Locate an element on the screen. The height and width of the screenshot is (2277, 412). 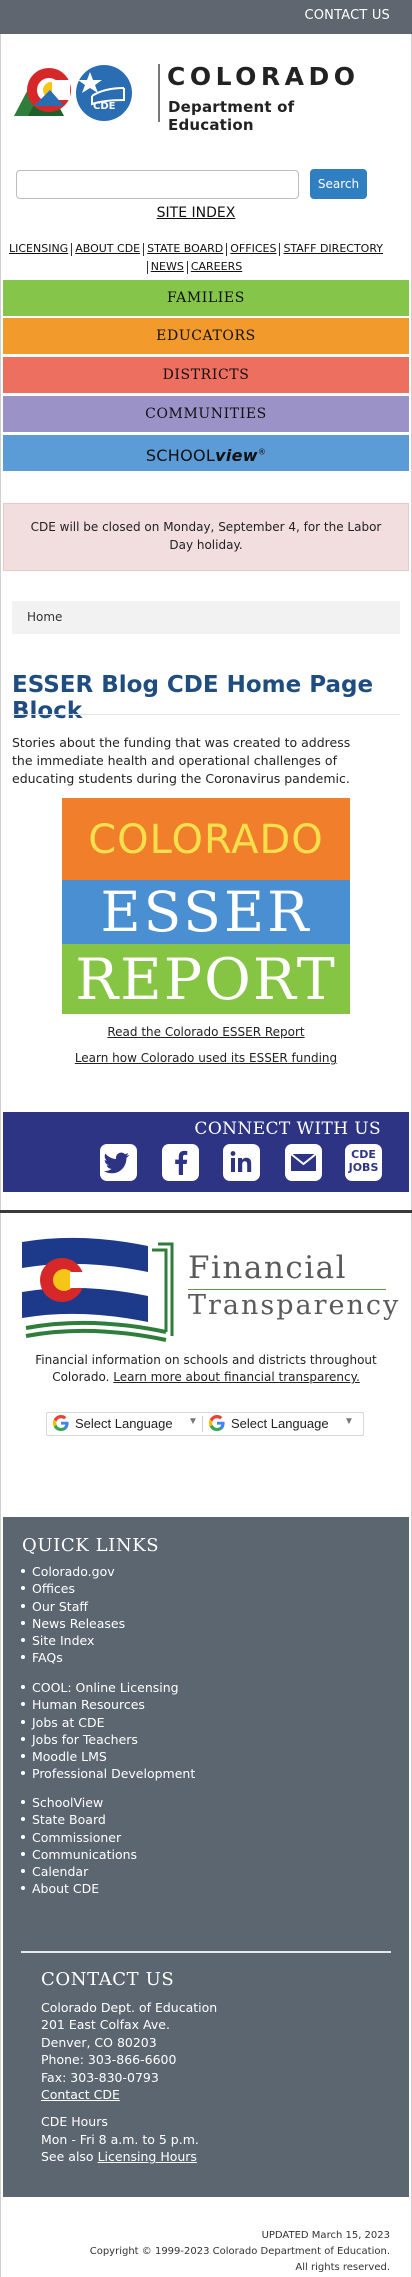
esser-image-esser: ESSER is located at coordinates (206, 912).